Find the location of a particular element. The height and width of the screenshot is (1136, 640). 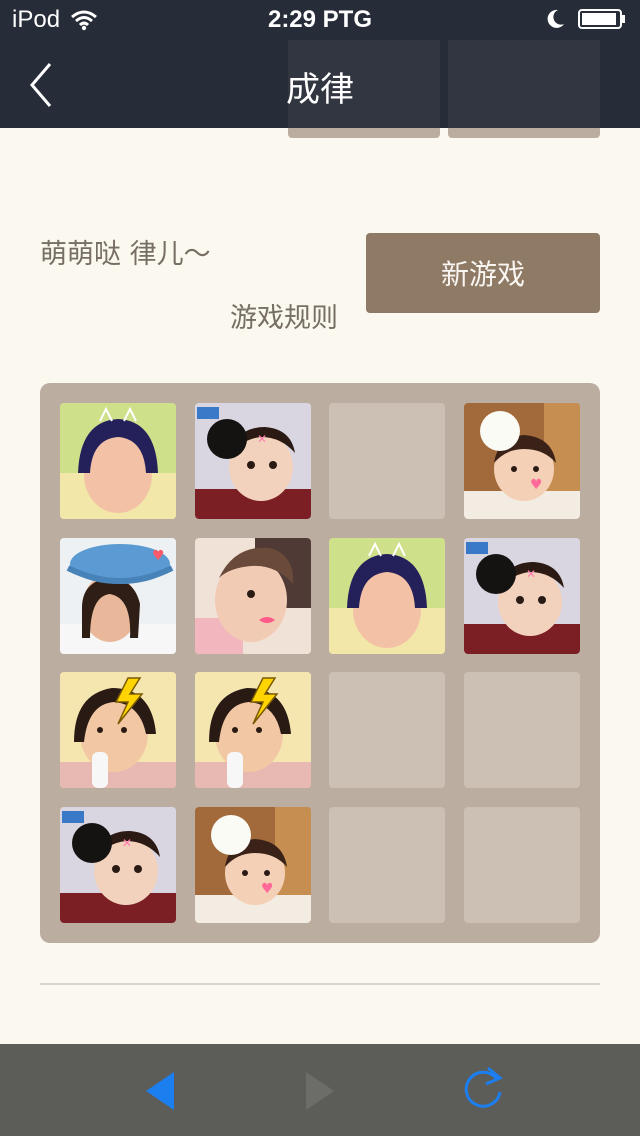

game-rules-link: 游戏规则 is located at coordinates (284, 315).